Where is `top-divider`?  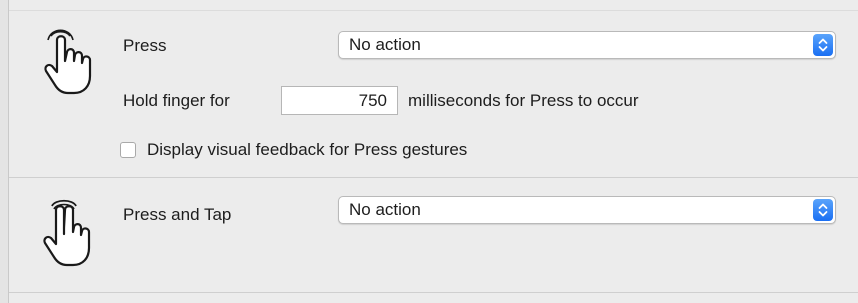 top-divider is located at coordinates (433, 10).